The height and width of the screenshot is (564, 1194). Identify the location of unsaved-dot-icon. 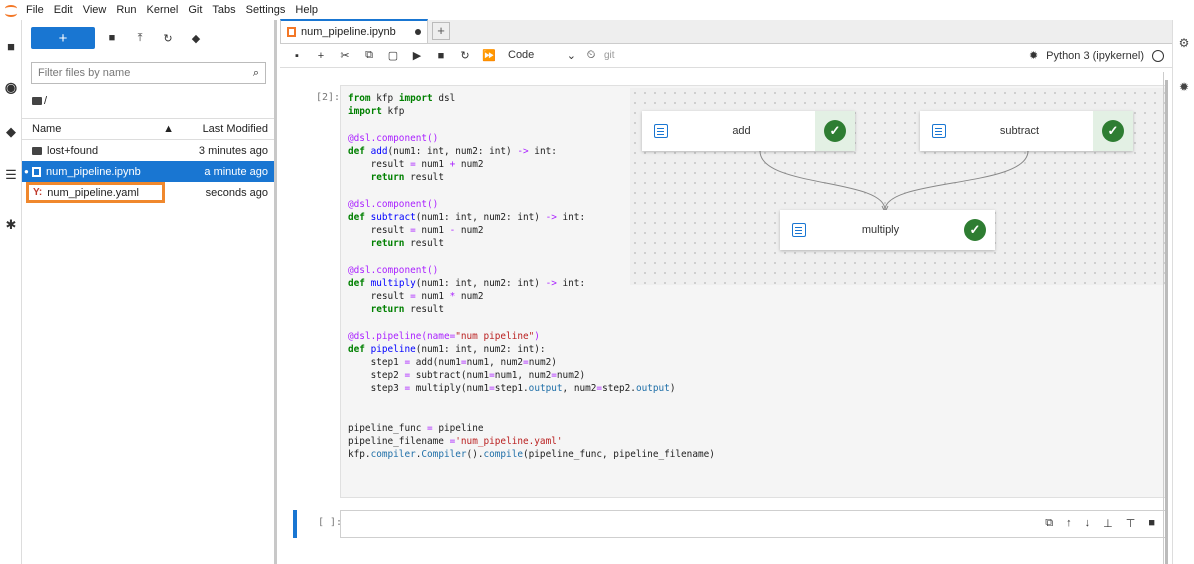
(418, 32).